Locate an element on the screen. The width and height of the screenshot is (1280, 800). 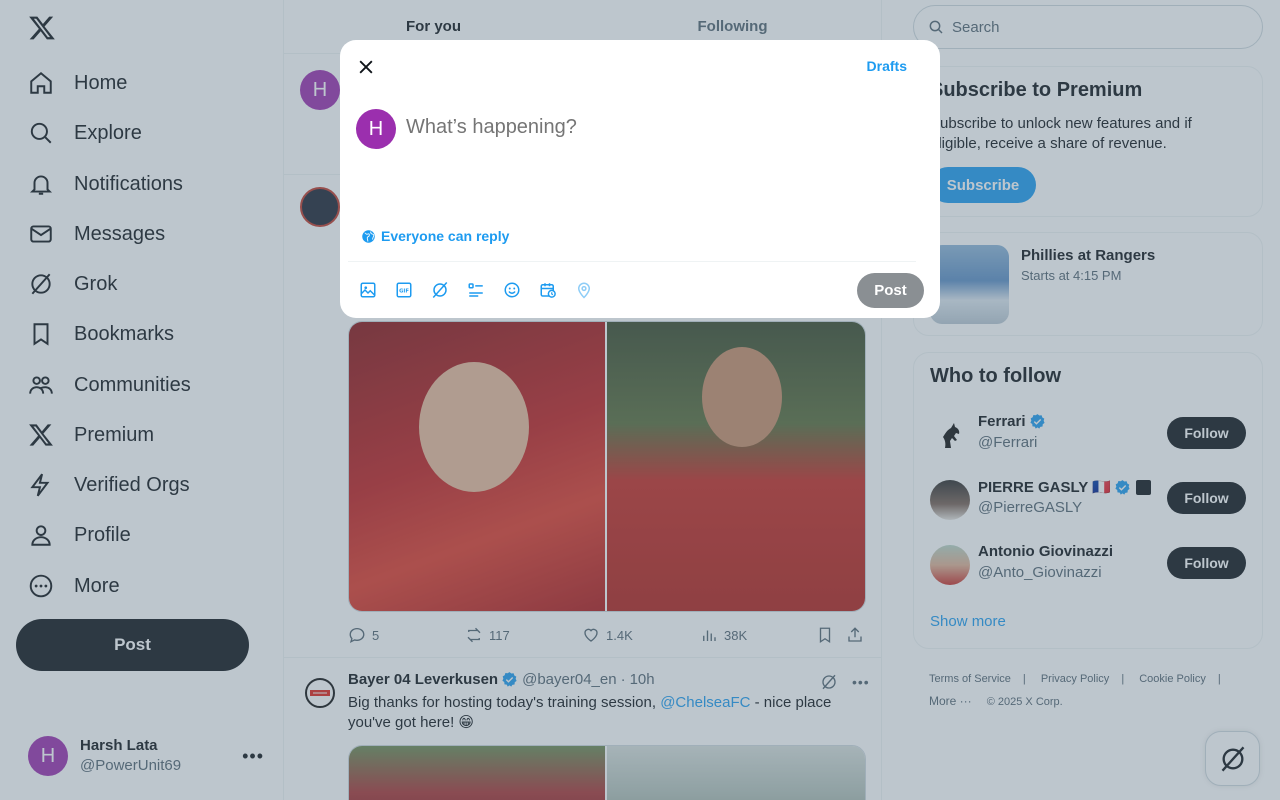
schedule-icon is located at coordinates (548, 290).